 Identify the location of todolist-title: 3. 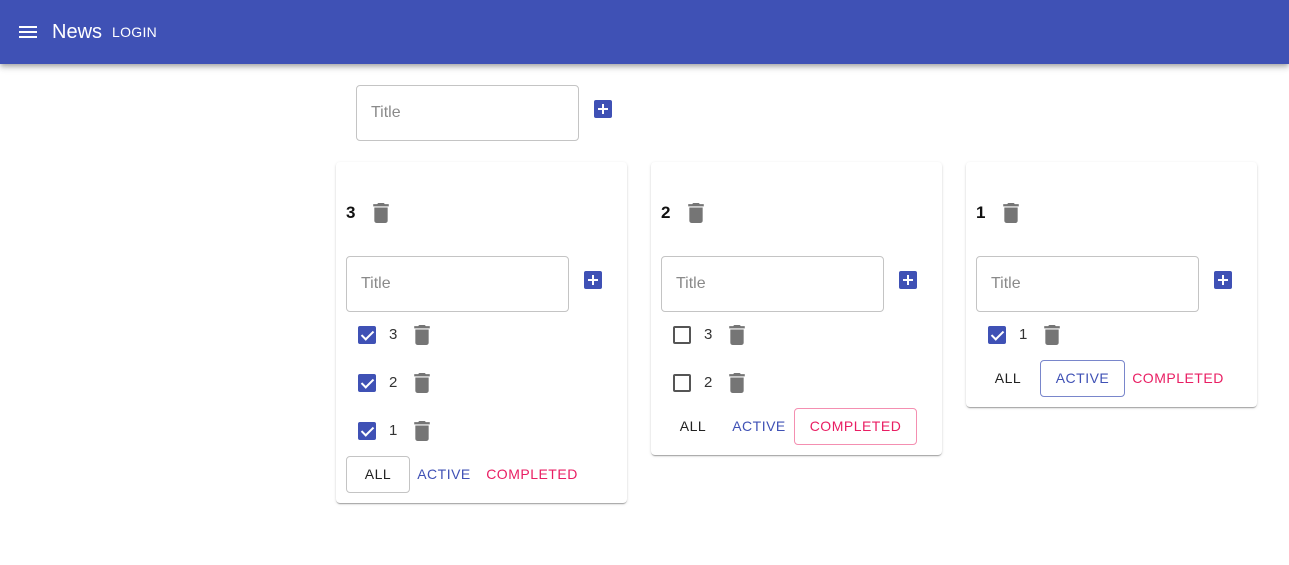
(351, 212).